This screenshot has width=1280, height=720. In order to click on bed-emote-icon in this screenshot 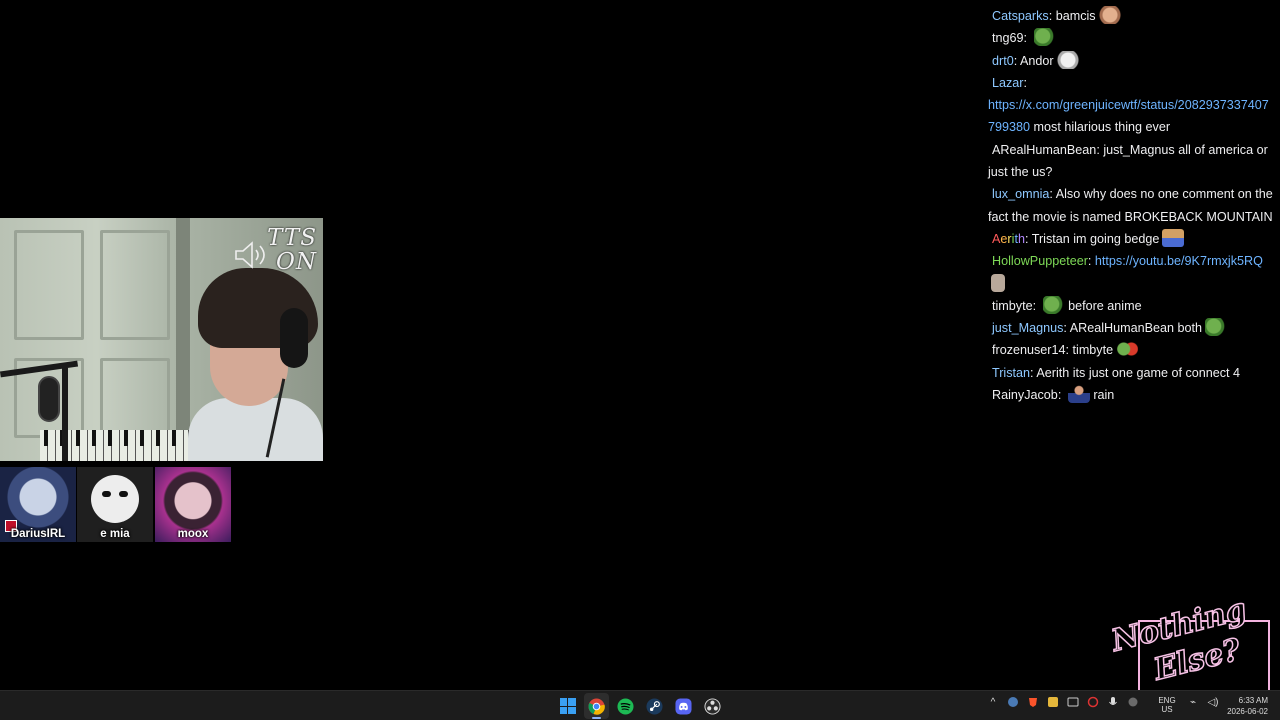, I will do `click(1173, 237)`.